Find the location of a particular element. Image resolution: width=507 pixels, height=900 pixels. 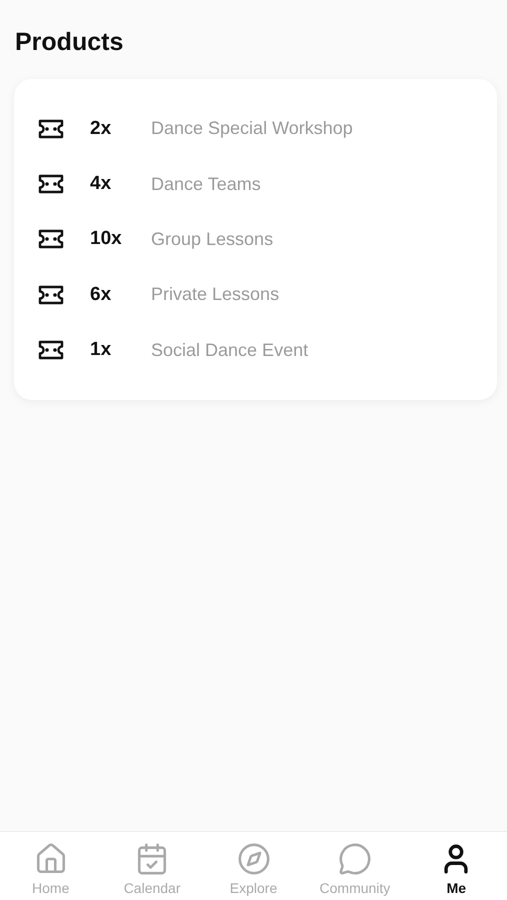

product-name: Group Lessons is located at coordinates (212, 239).